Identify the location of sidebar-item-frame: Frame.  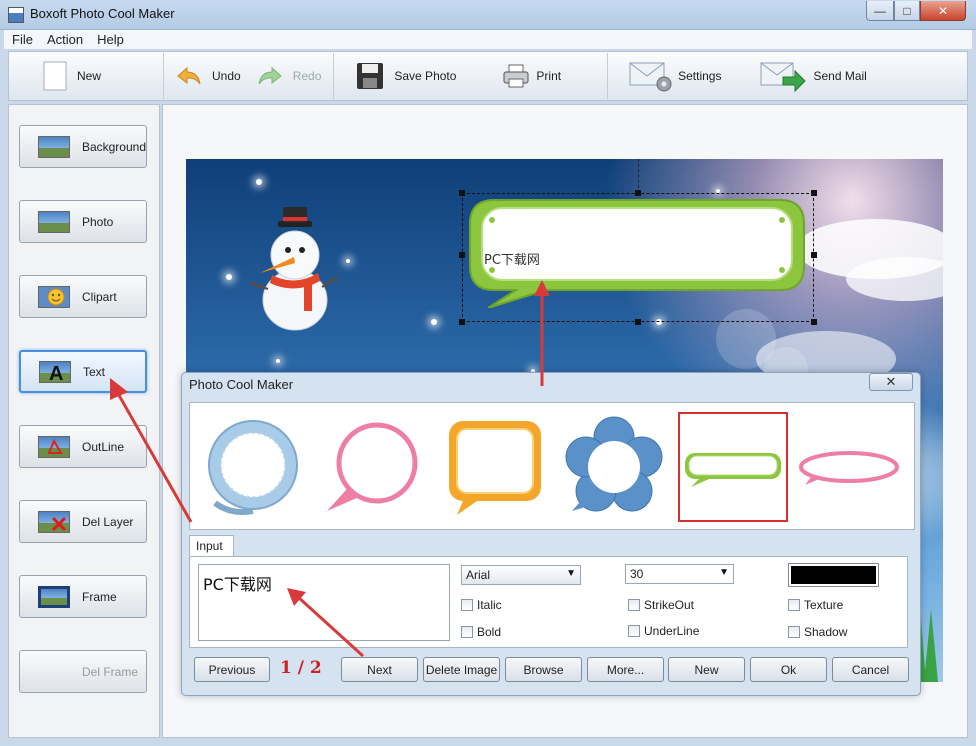
(83, 596).